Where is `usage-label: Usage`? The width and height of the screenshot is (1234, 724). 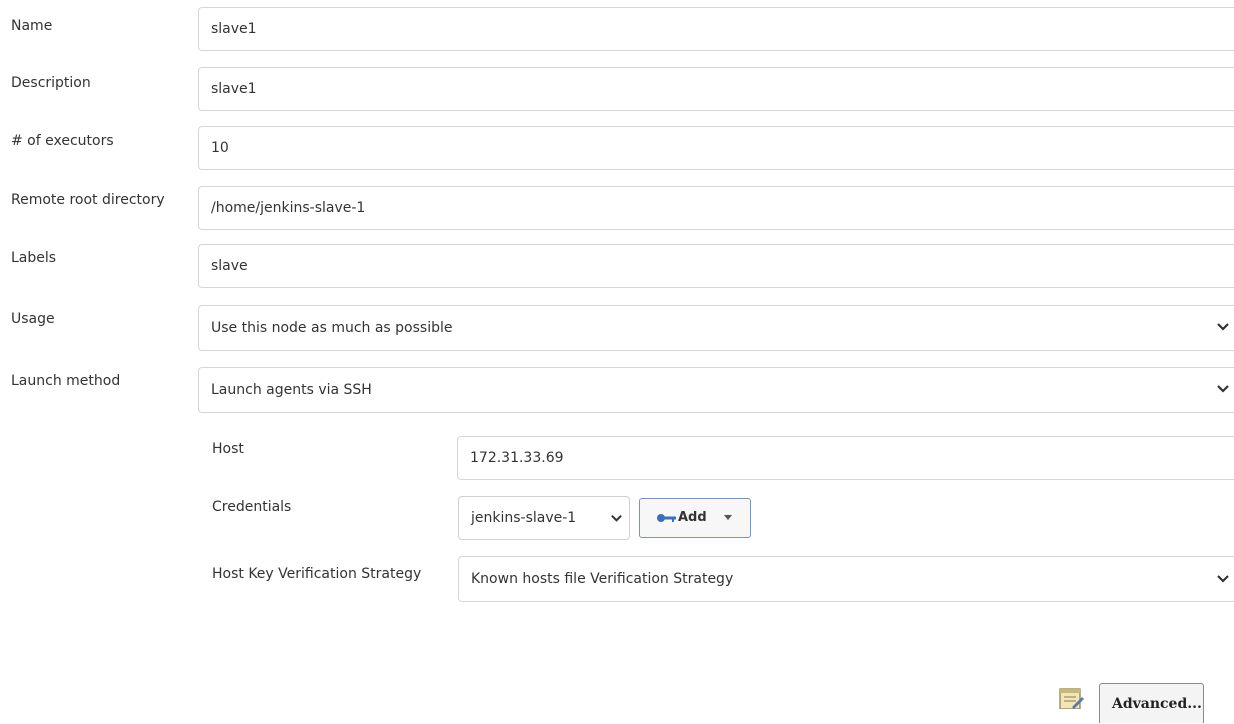 usage-label: Usage is located at coordinates (33, 319).